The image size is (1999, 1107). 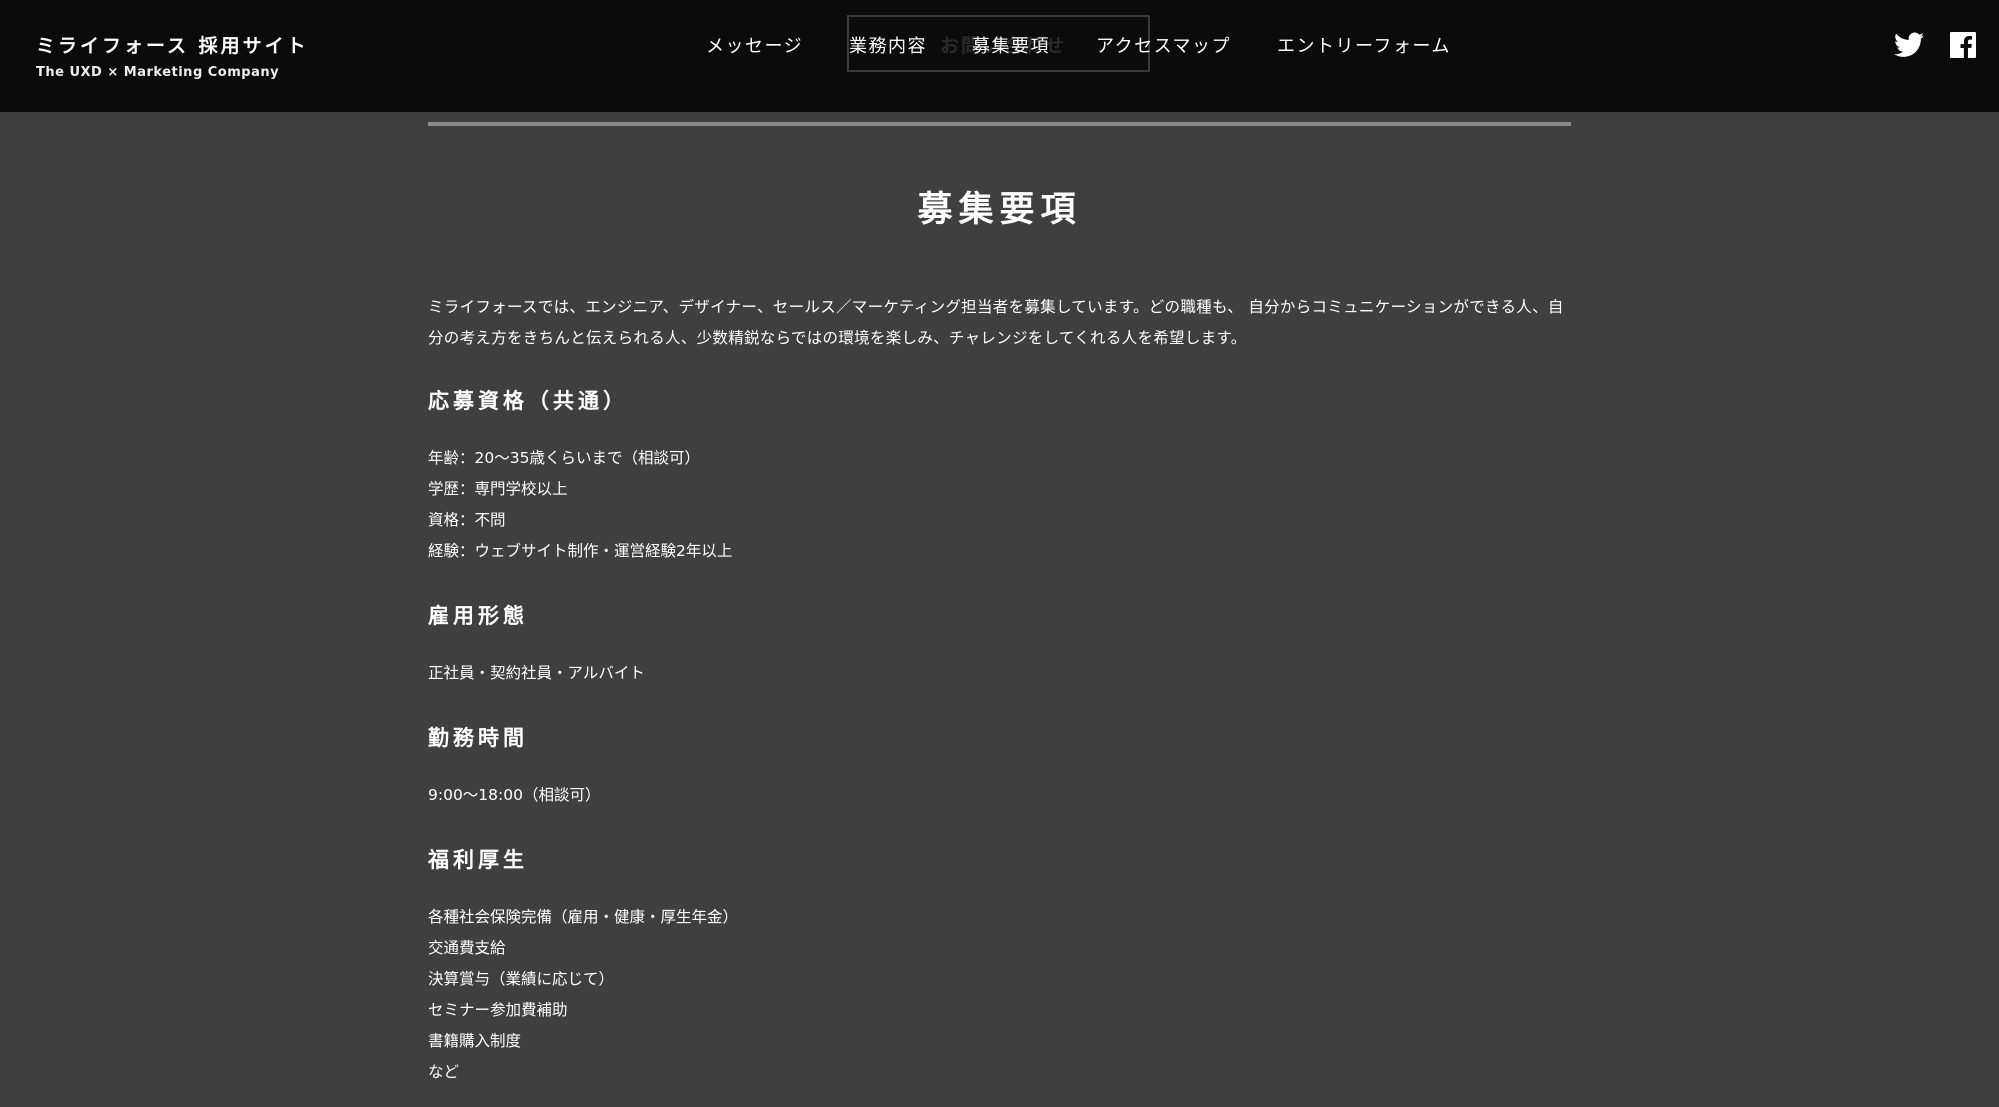 I want to click on nav-item-message: メッセージ, so click(x=754, y=47).